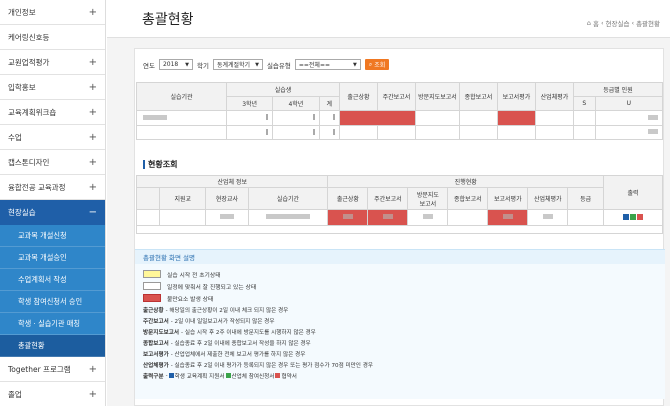 The height and width of the screenshot is (406, 670). What do you see at coordinates (377, 64) in the screenshot?
I see `search-button: ⌕ 조회` at bounding box center [377, 64].